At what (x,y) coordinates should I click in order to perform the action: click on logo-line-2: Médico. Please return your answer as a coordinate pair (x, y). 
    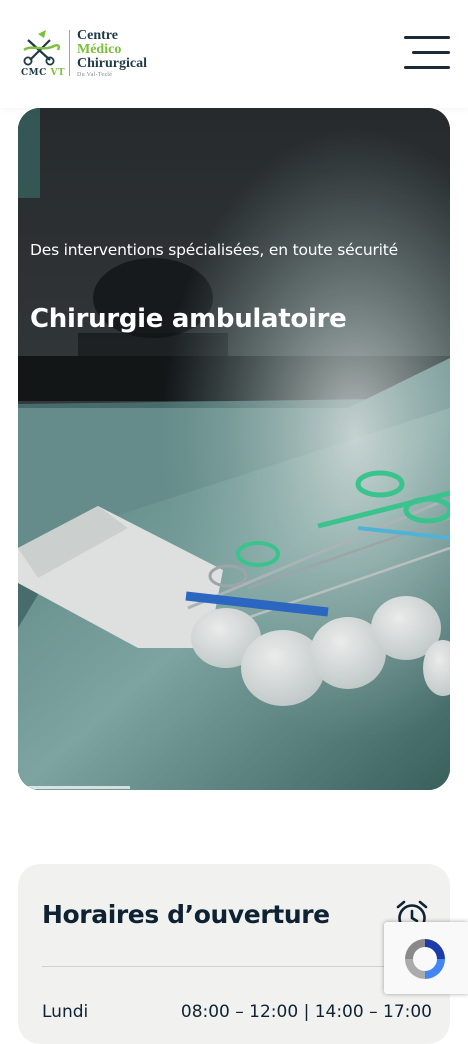
    Looking at the image, I should click on (99, 49).